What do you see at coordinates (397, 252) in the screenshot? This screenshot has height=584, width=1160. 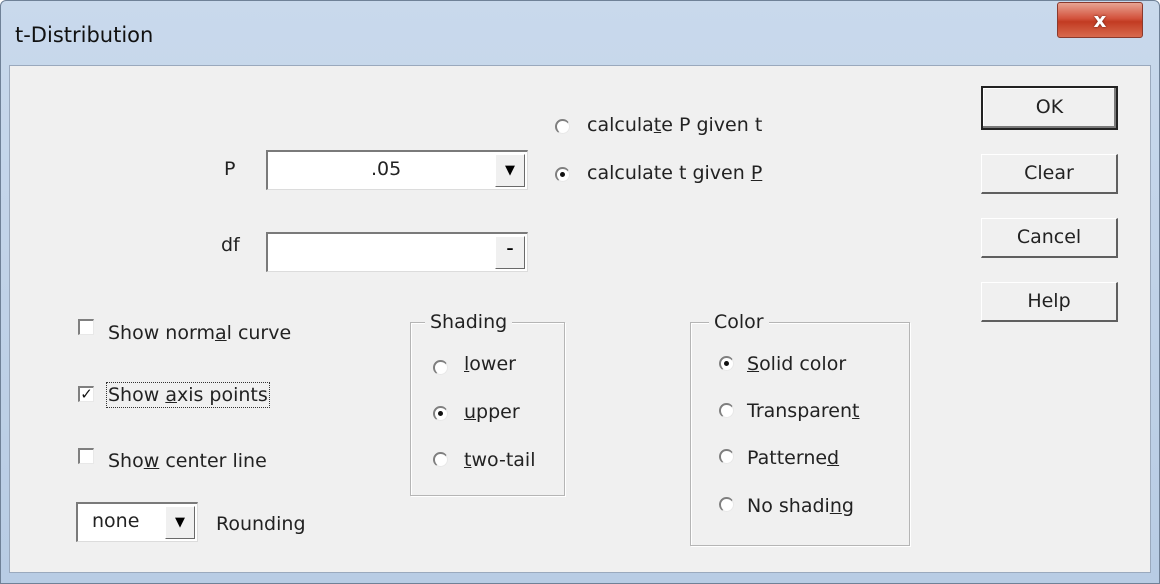 I see `df-combobox: –` at bounding box center [397, 252].